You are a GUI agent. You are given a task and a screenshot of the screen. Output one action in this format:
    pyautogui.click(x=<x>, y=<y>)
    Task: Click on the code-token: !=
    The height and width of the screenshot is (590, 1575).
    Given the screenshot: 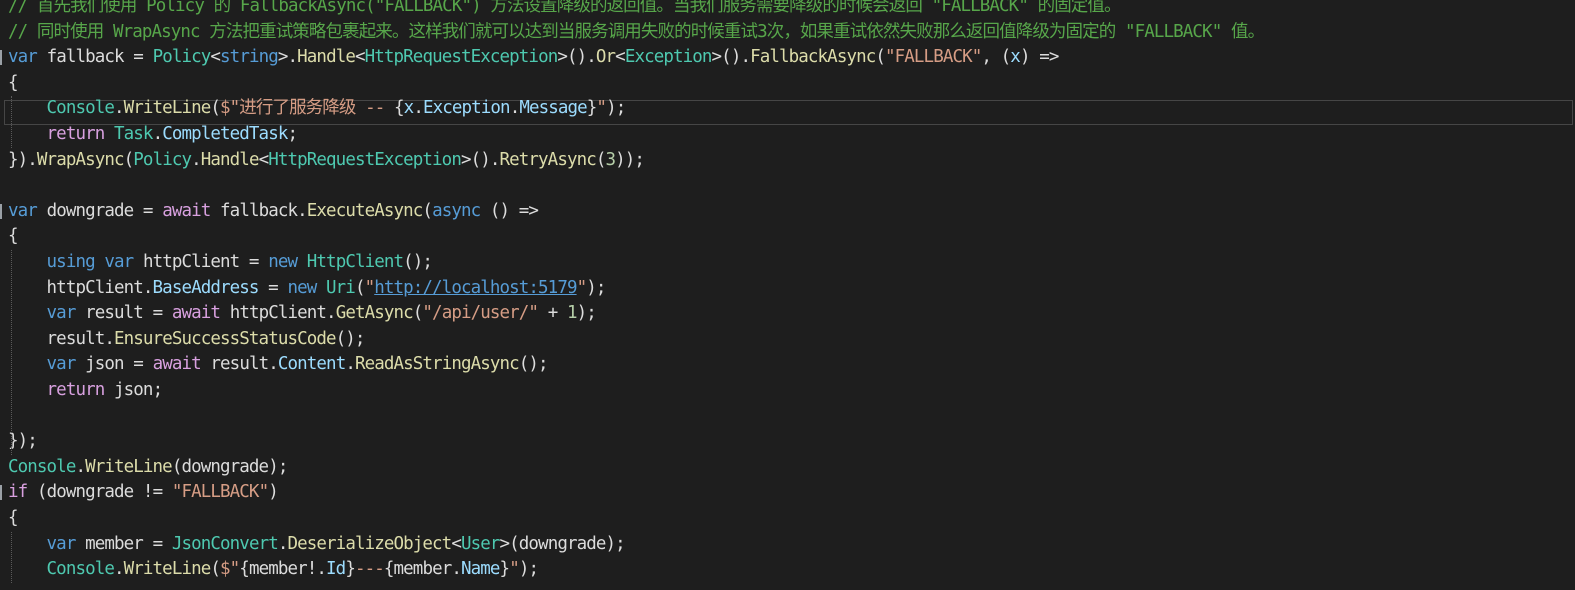 What is the action you would take?
    pyautogui.click(x=152, y=492)
    